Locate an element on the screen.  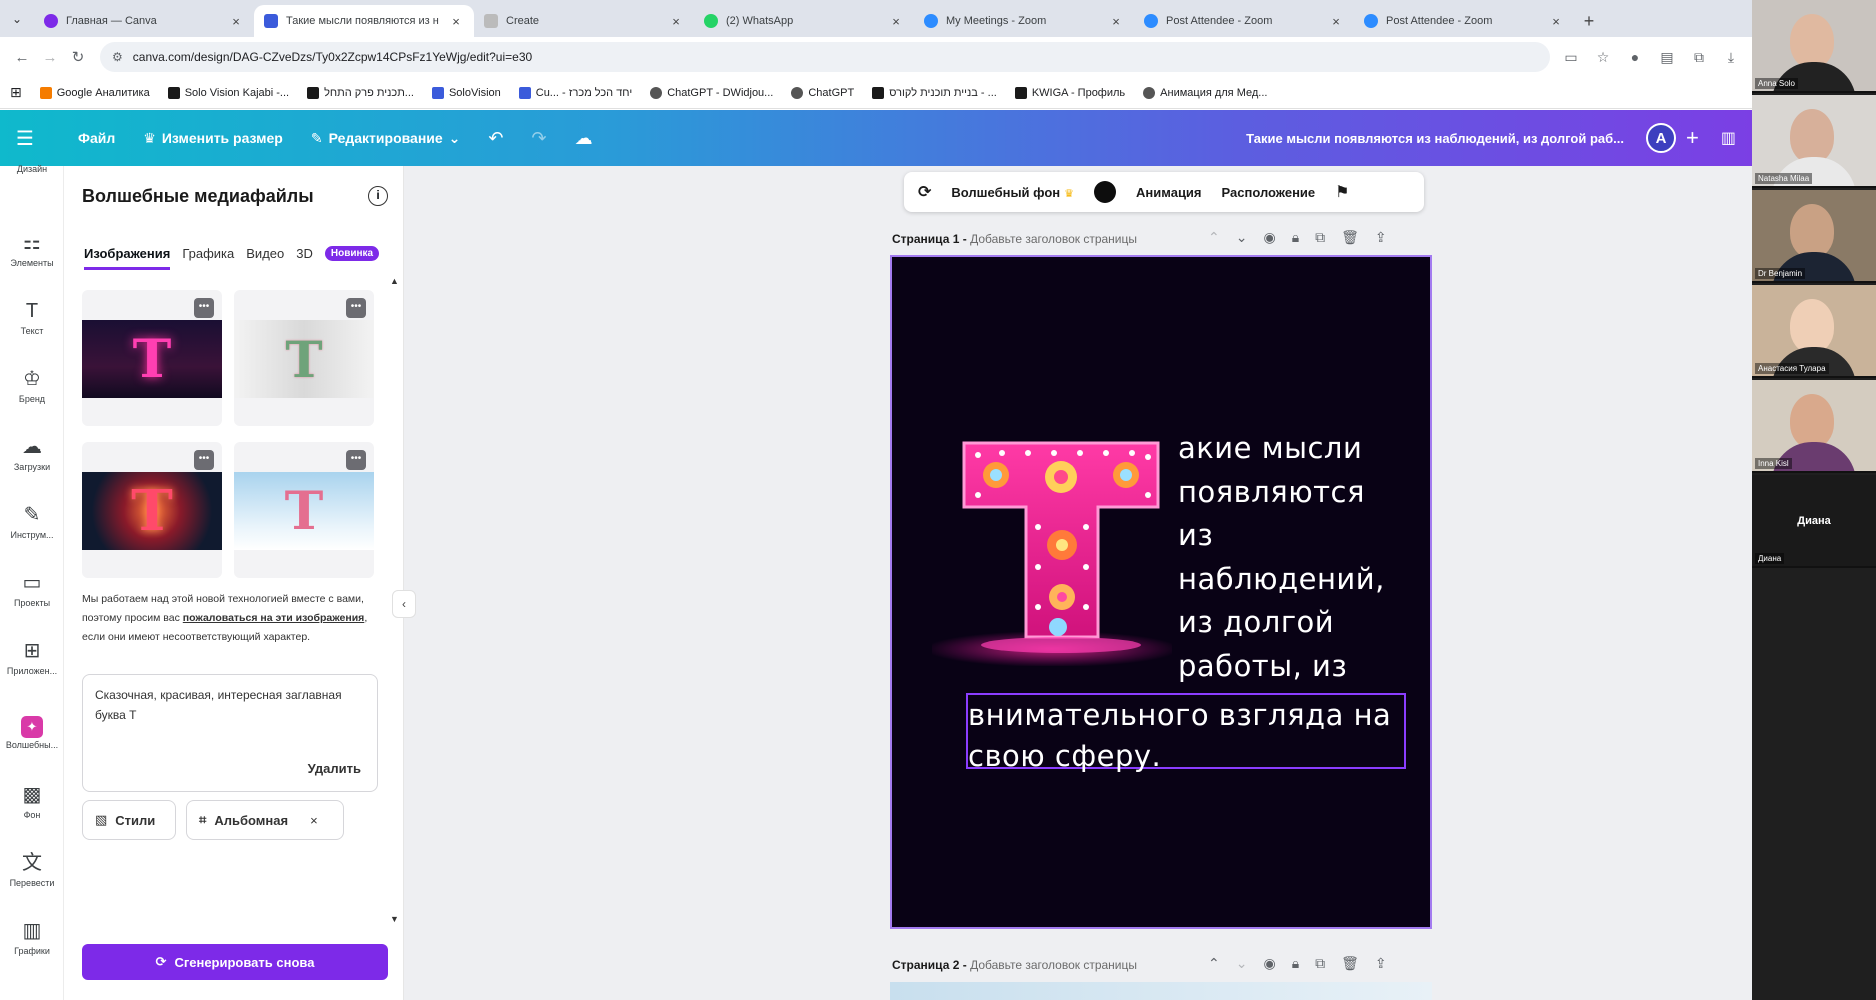
extension-record-icon: ● is located at coordinates (1635, 57).